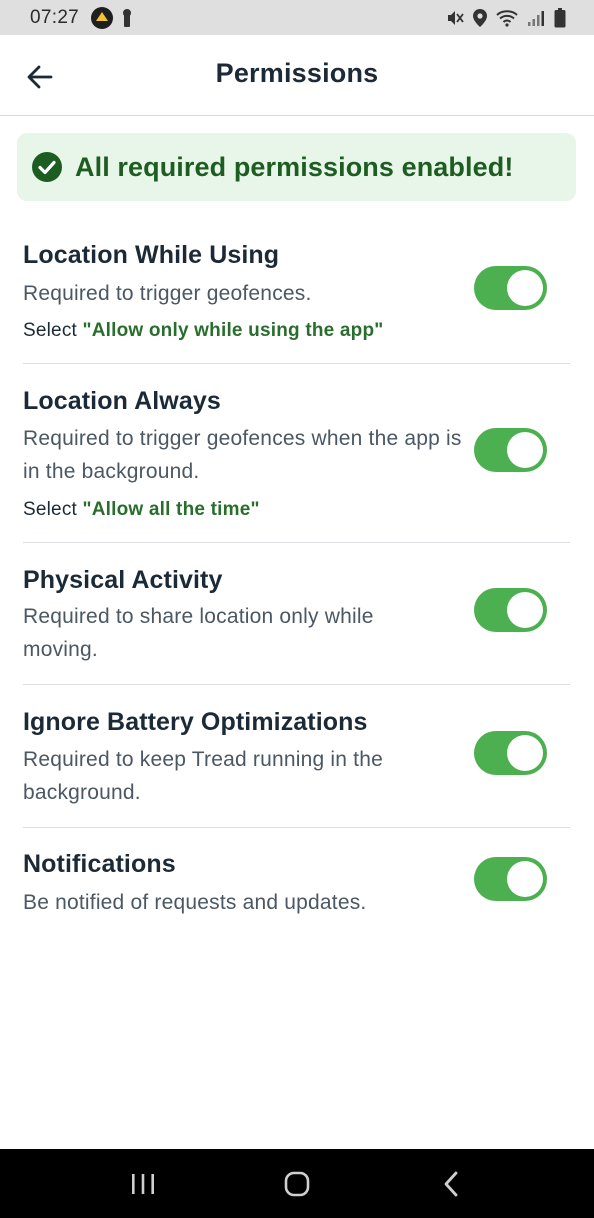 The image size is (594, 1218). I want to click on location-pin-icon, so click(480, 17).